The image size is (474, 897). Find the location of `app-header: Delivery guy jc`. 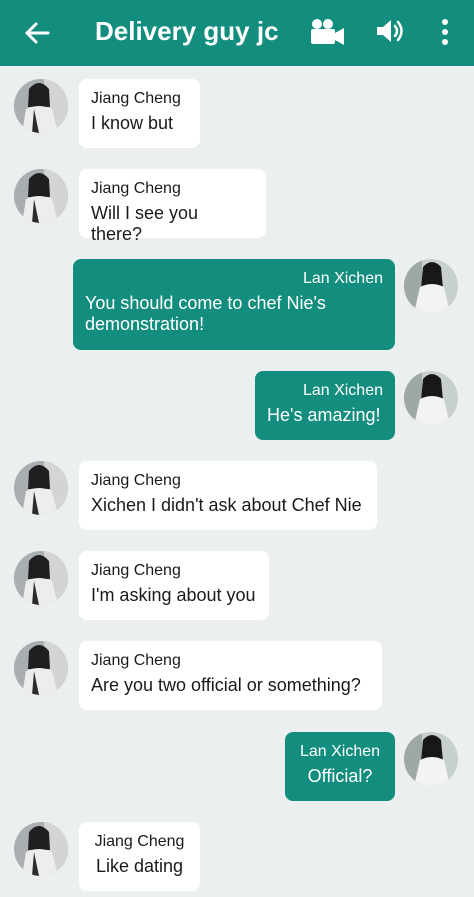

app-header: Delivery guy jc is located at coordinates (237, 33).